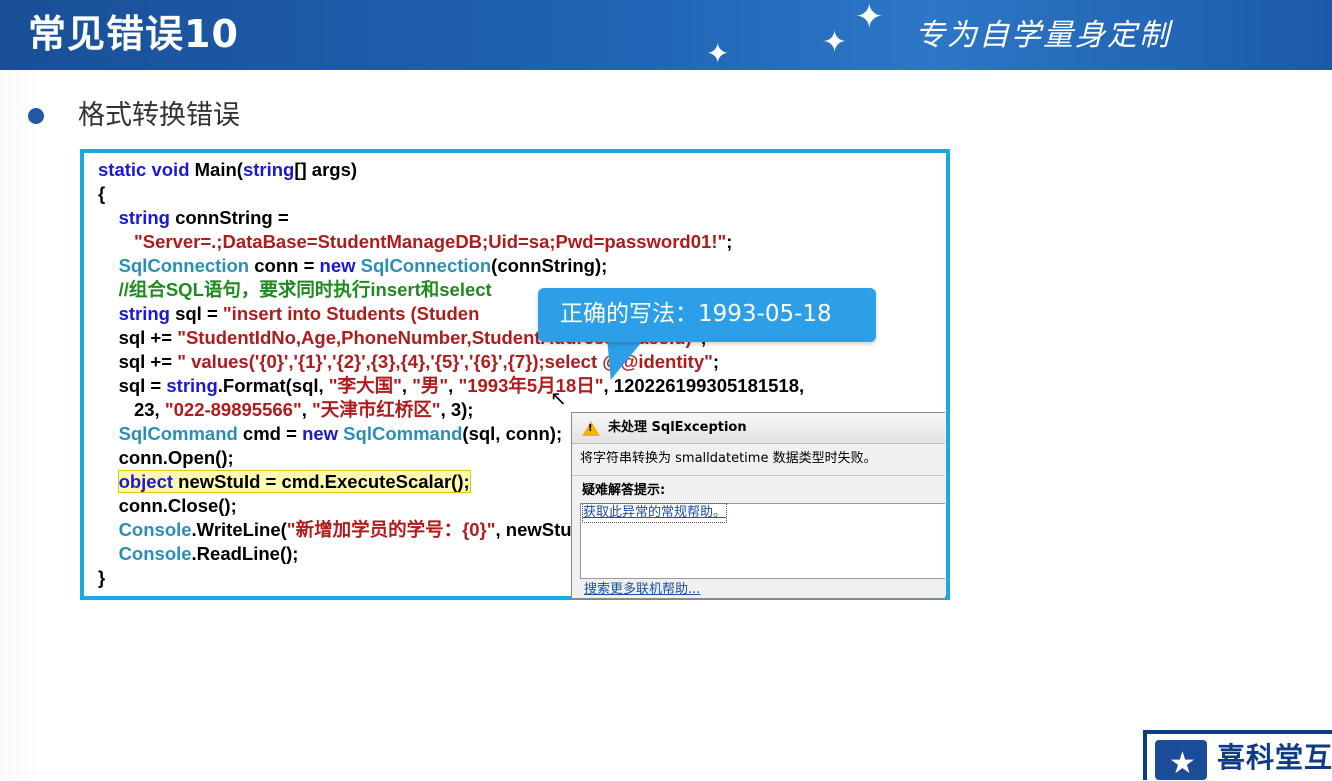 Image resolution: width=1332 pixels, height=781 pixels. Describe the element at coordinates (1043, 35) in the screenshot. I see `header-tagline: 专为自学量身定制` at that location.